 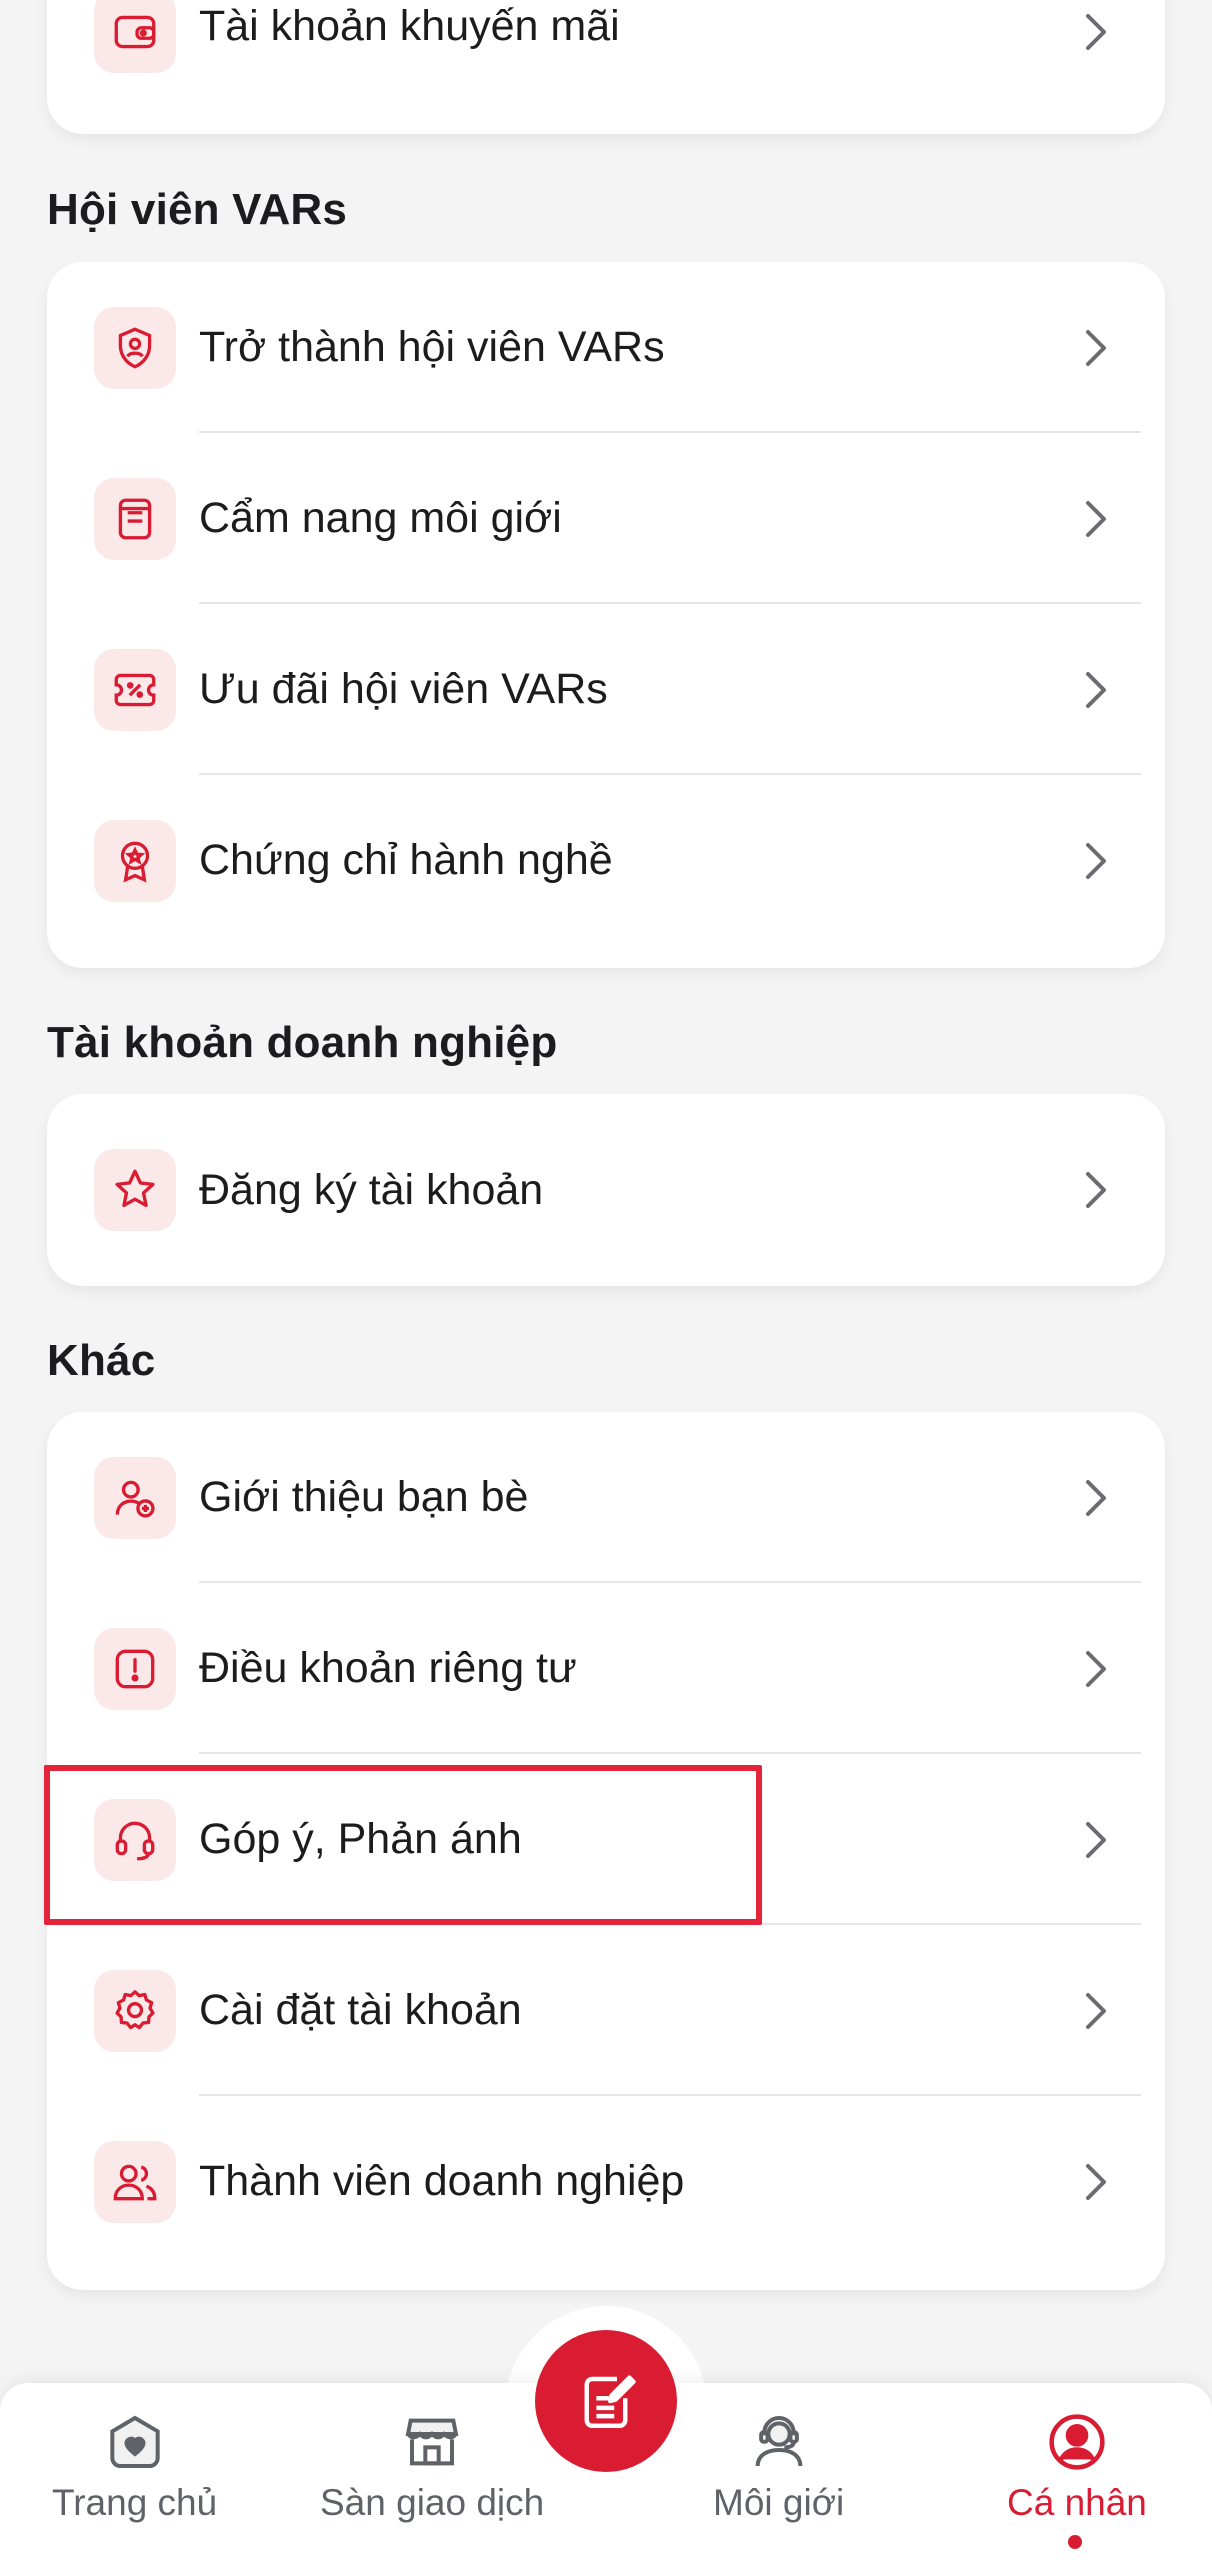 I want to click on menu-item-member-offers: Ưu đãi hội viên VARs, so click(x=606, y=689).